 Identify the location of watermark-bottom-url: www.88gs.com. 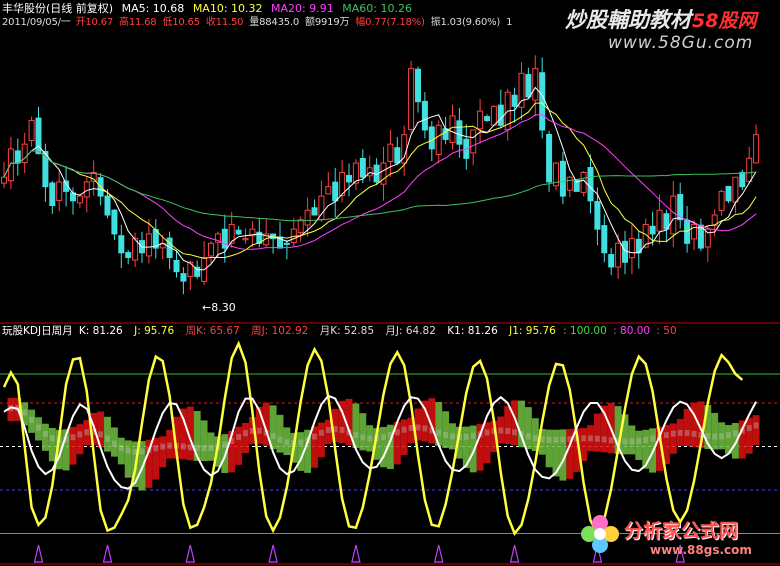
(701, 550).